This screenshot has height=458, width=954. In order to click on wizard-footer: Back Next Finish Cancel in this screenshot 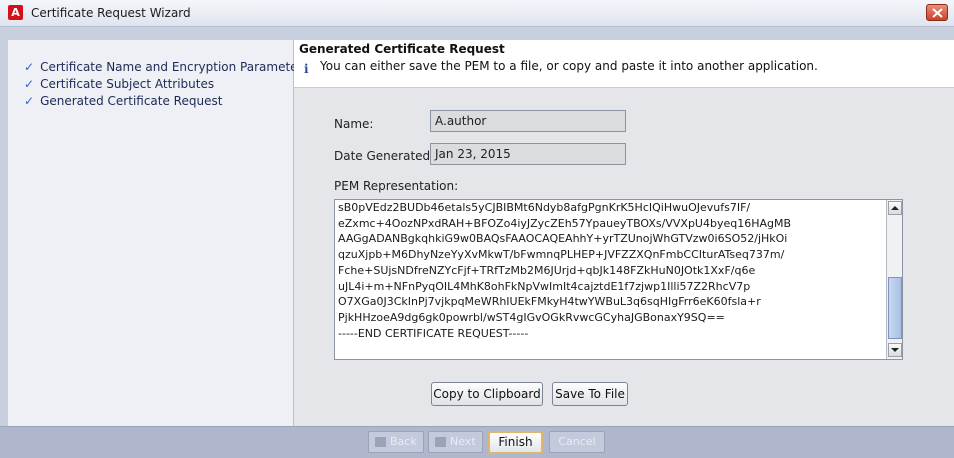, I will do `click(477, 442)`.